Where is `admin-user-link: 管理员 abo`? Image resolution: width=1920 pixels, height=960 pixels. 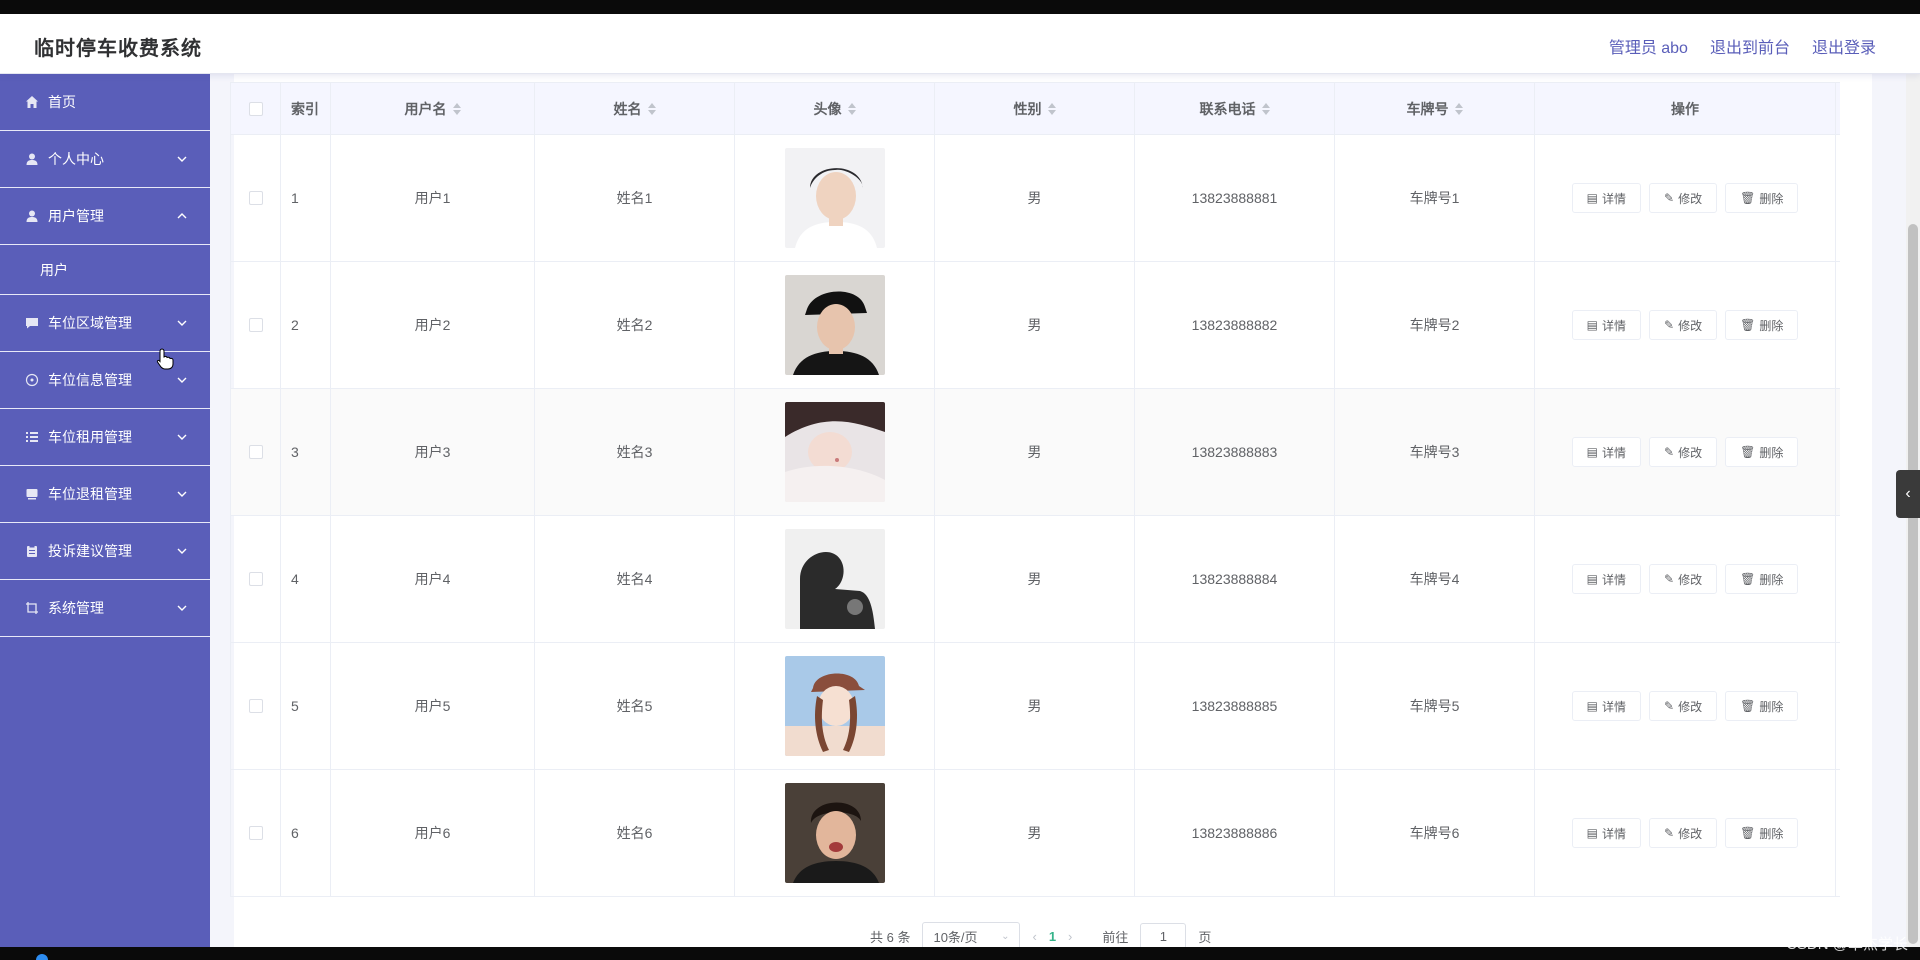 admin-user-link: 管理员 abo is located at coordinates (1648, 46).